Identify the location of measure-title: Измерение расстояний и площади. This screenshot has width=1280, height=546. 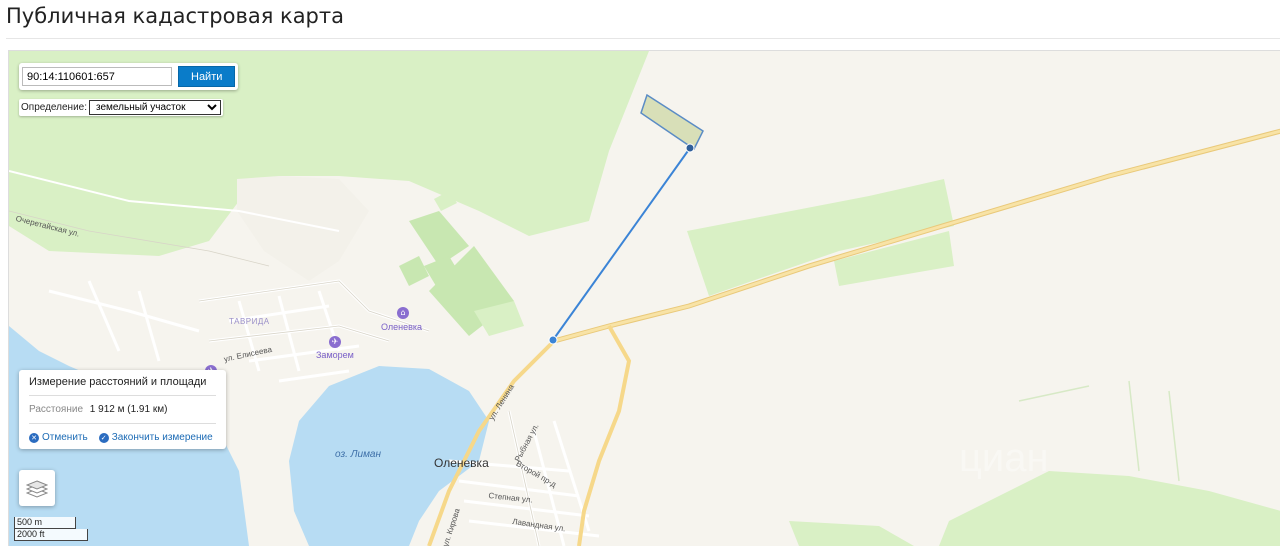
(122, 386).